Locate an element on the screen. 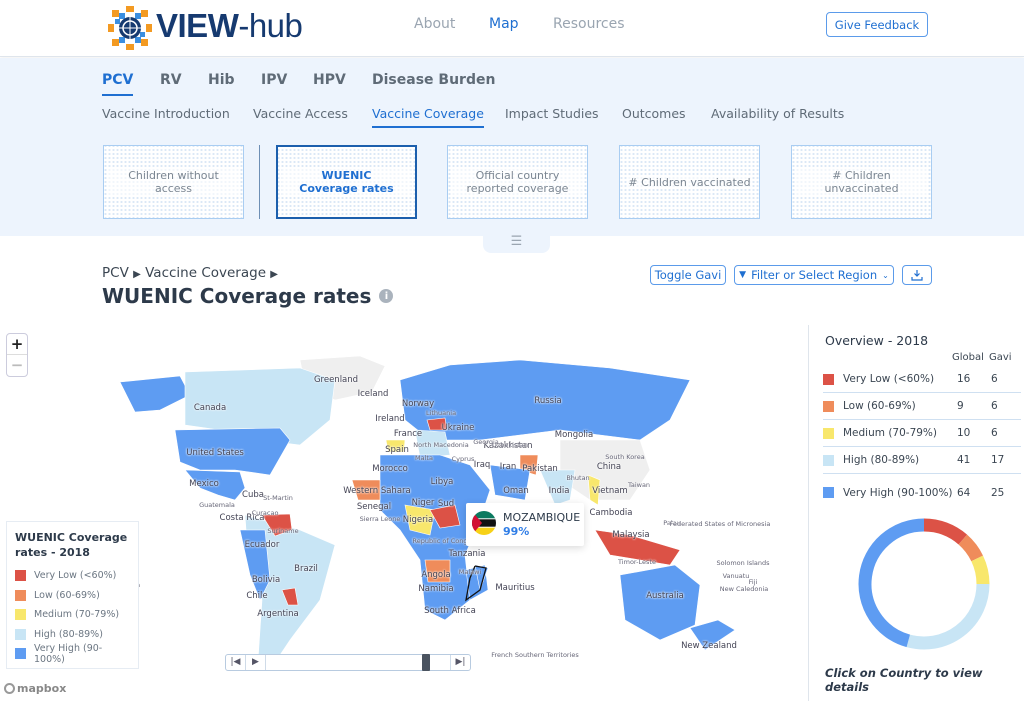  map-label: Mexico is located at coordinates (204, 484).